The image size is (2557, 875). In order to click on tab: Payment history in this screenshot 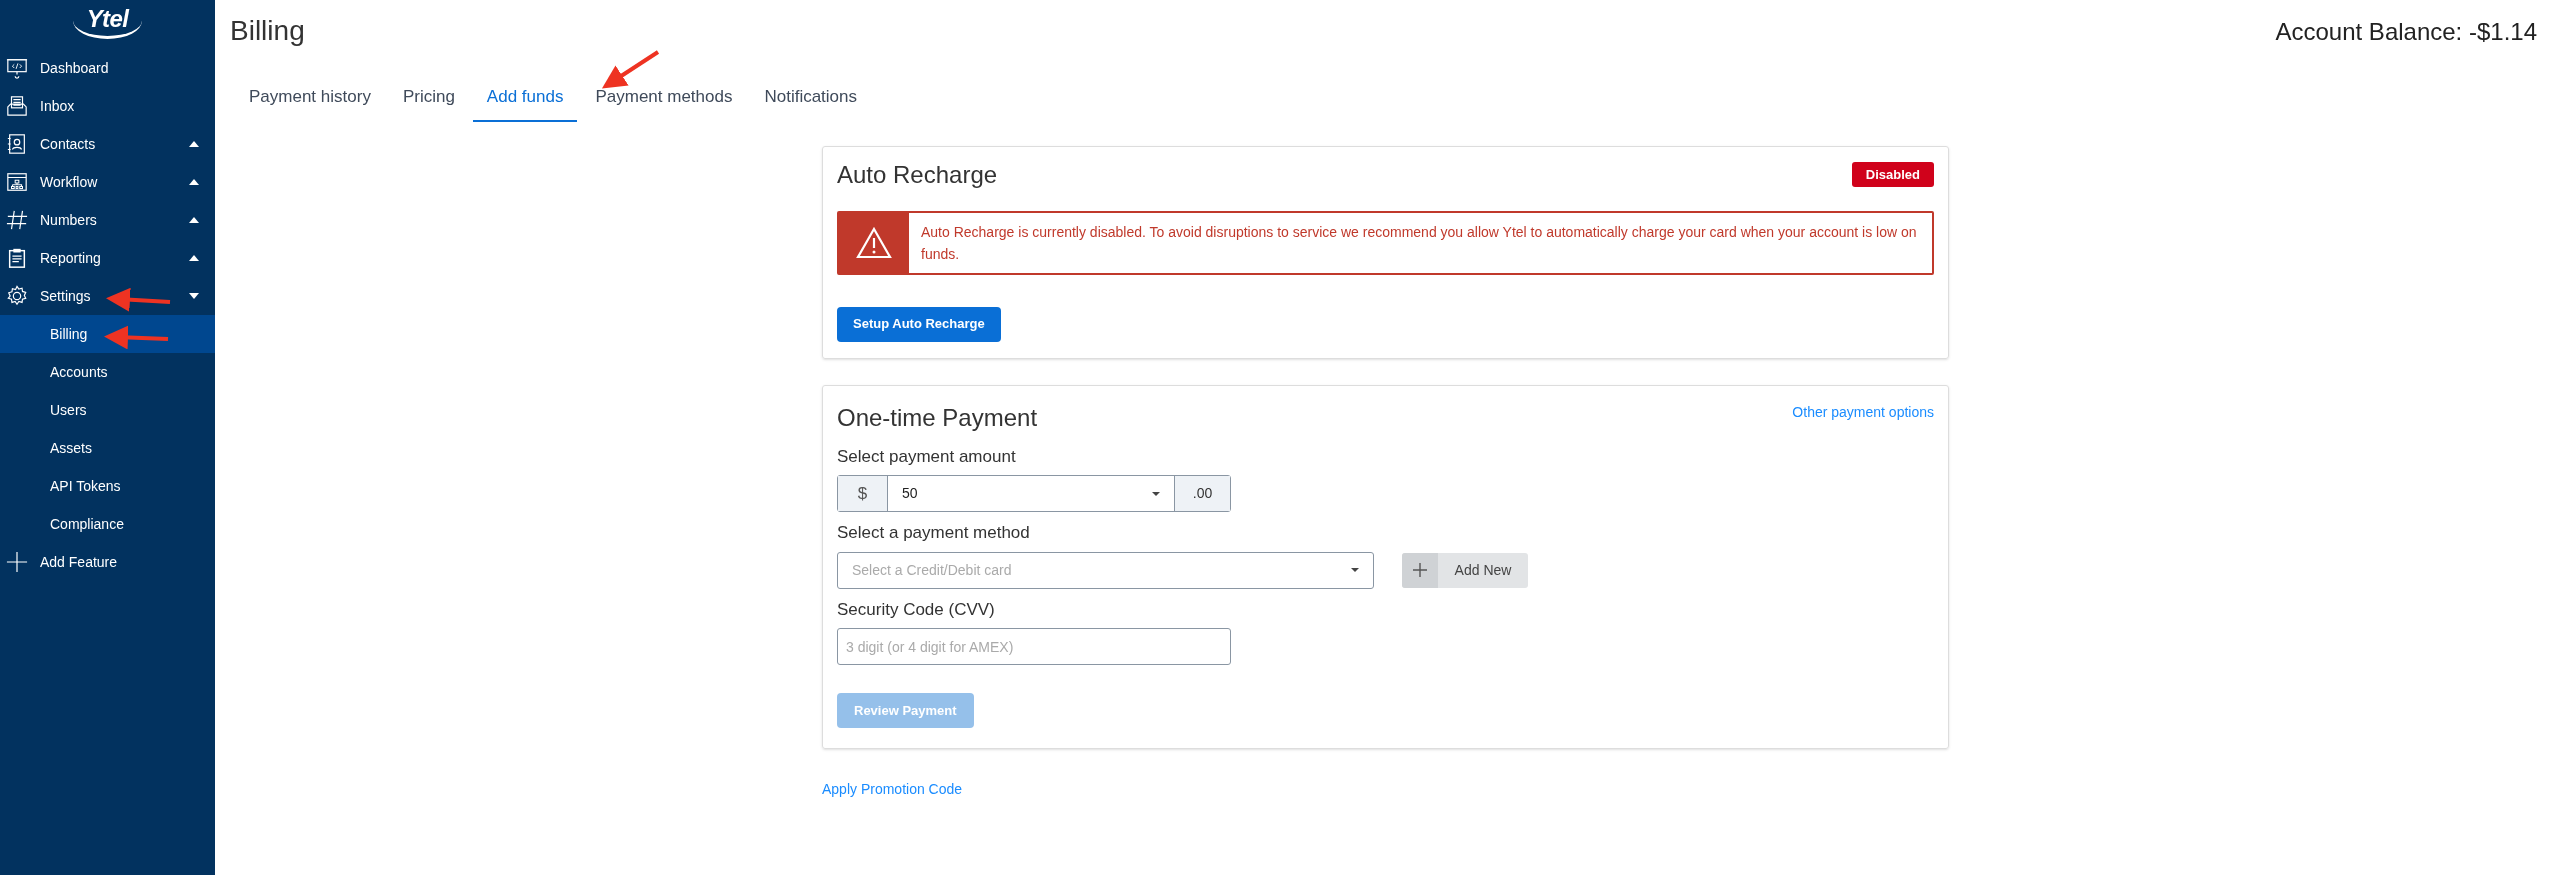, I will do `click(310, 103)`.